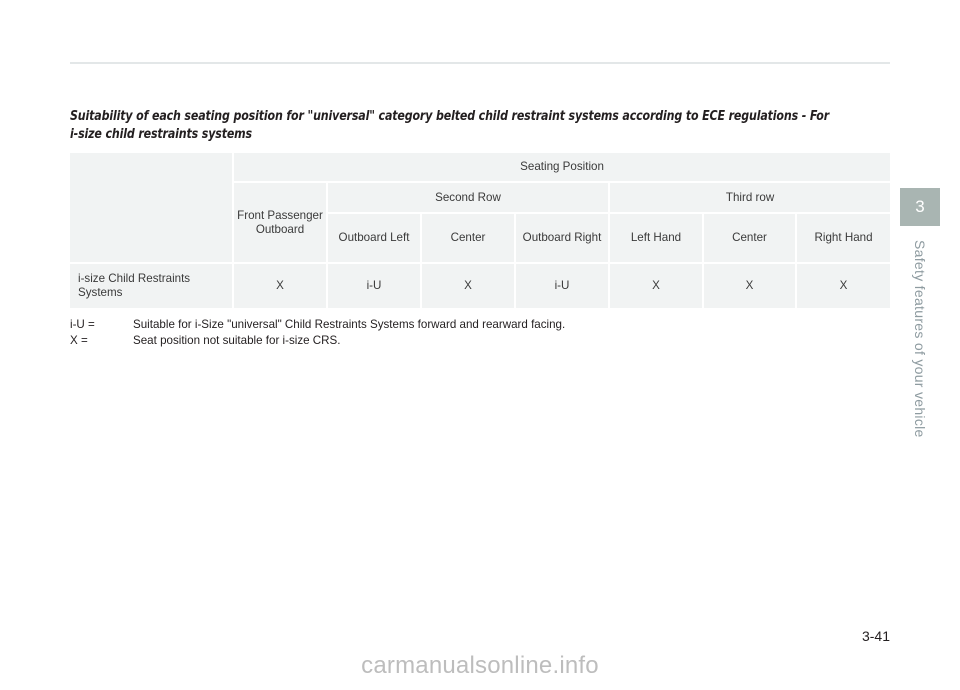  I want to click on header-third-right-hand: Right Hand, so click(844, 239).